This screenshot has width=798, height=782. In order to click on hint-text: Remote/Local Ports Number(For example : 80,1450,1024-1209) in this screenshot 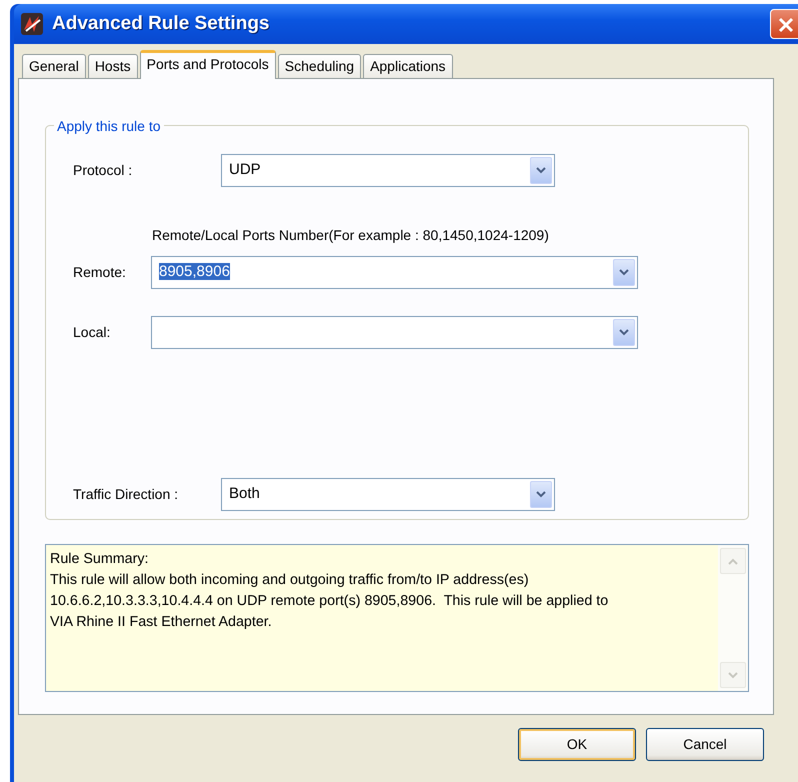, I will do `click(350, 235)`.